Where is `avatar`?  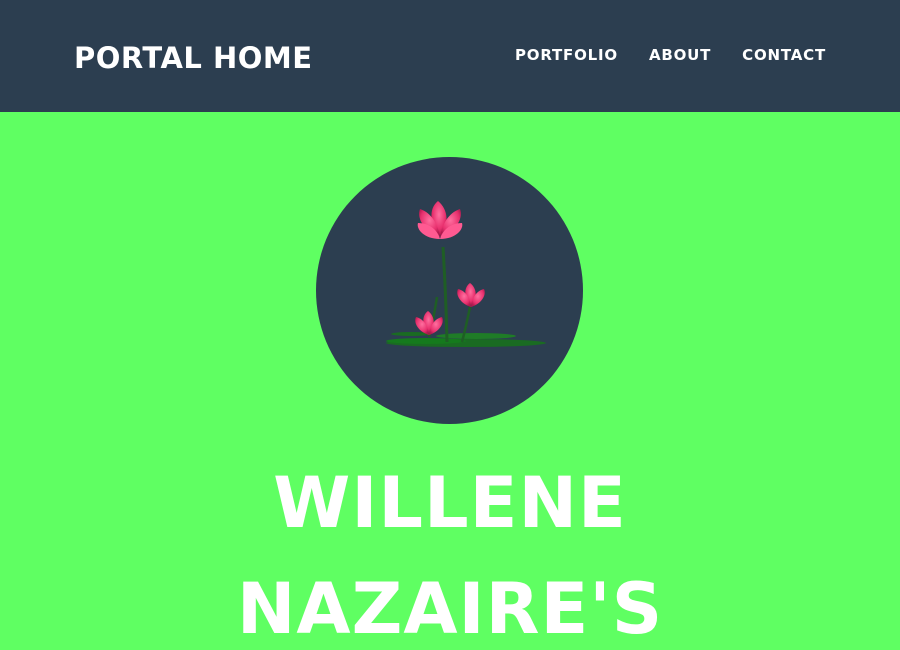 avatar is located at coordinates (449, 290).